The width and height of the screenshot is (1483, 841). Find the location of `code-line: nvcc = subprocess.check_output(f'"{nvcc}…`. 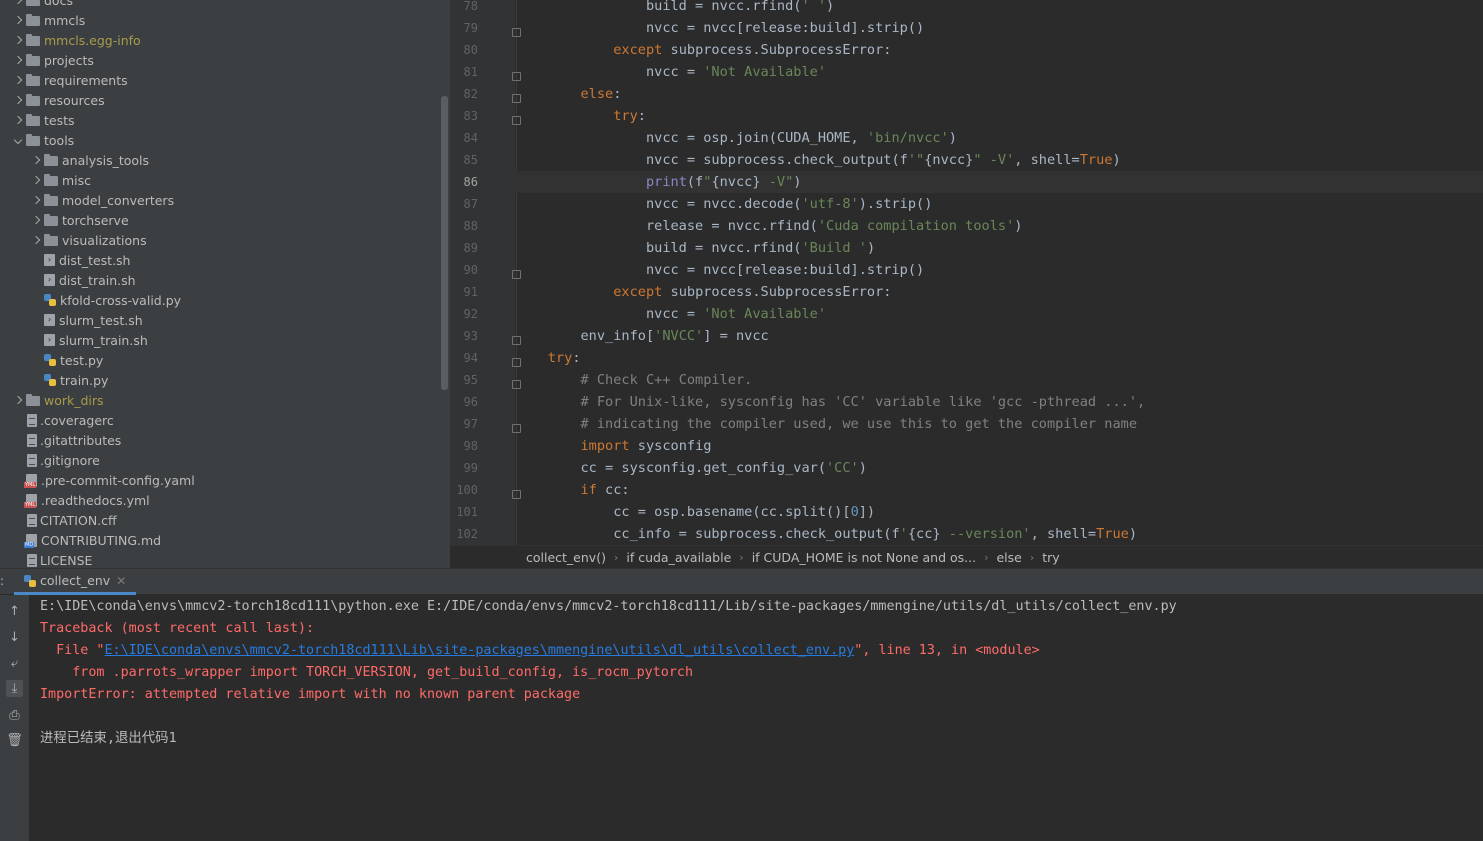

code-line: nvcc = subprocess.check_output(f'"{nvcc}… is located at coordinates (999, 160).